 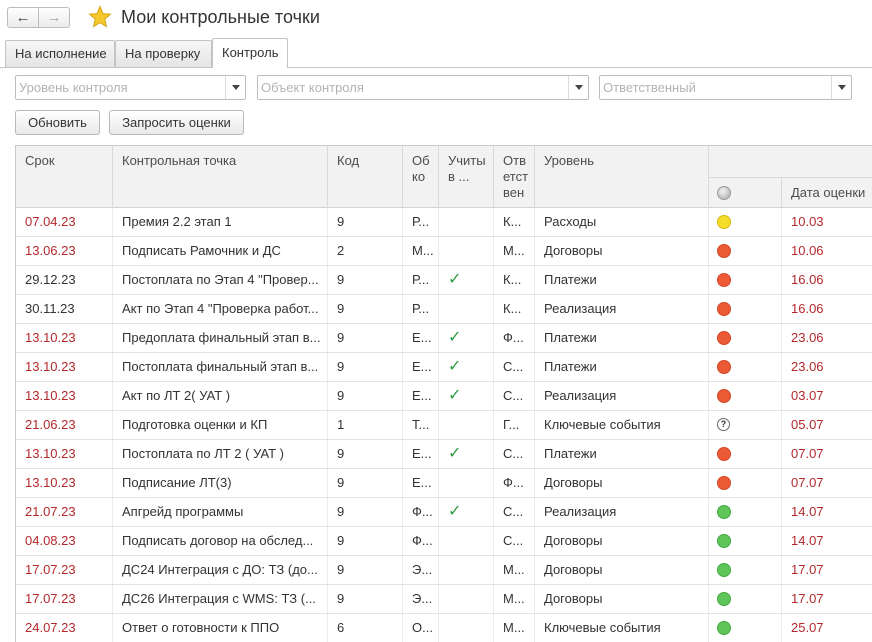 What do you see at coordinates (130, 87) in the screenshot?
I see `level-filter: Уровень контроля` at bounding box center [130, 87].